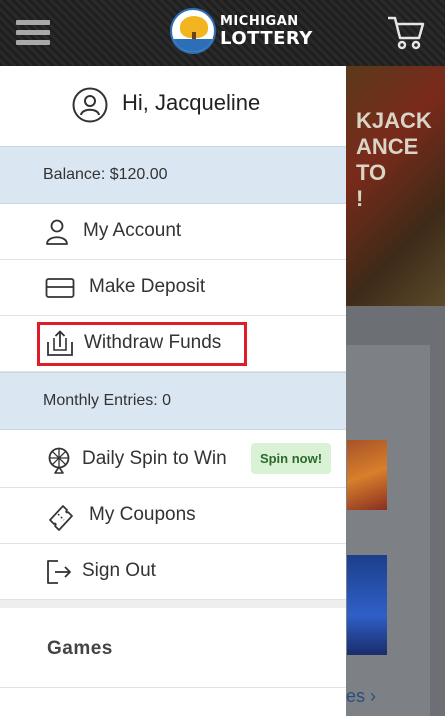 This screenshot has width=445, height=716. I want to click on menu-item-daily-spin: Daily Spin to Win Spin now!, so click(173, 460).